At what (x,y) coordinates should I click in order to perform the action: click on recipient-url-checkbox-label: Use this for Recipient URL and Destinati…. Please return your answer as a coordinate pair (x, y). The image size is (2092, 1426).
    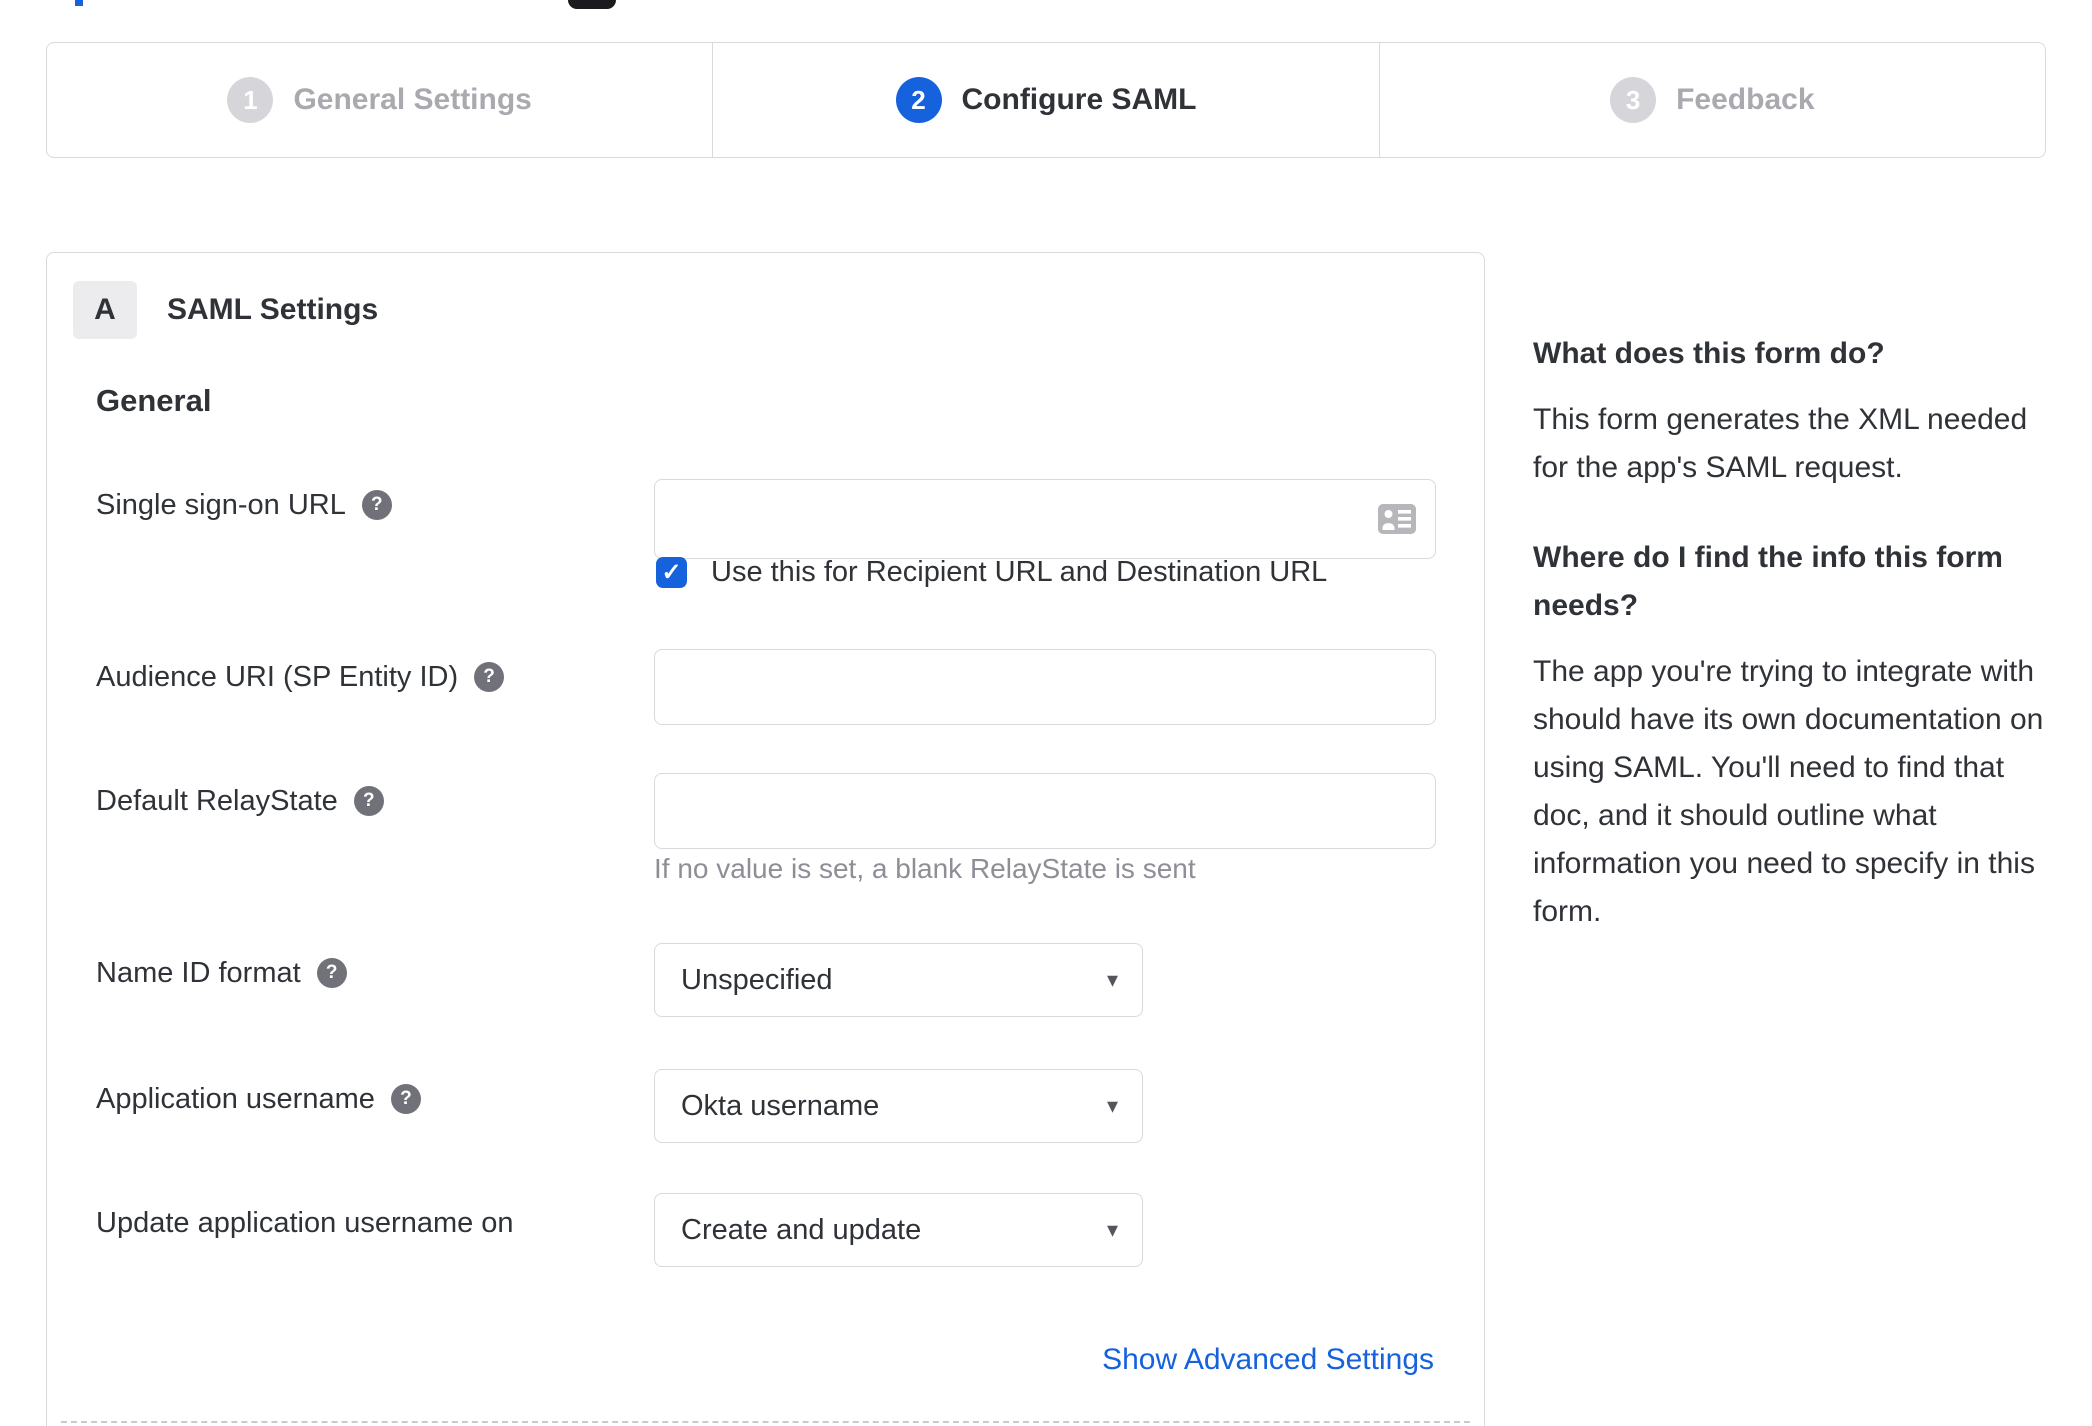
    Looking at the image, I should click on (1019, 572).